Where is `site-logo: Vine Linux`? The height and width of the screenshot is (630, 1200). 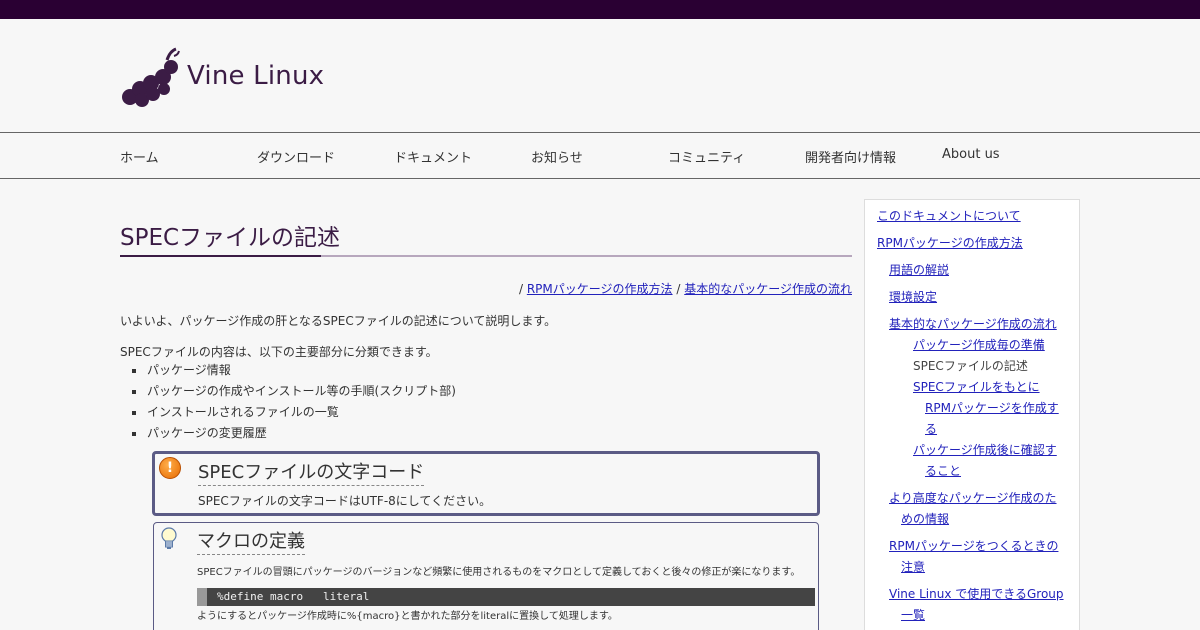
site-logo: Vine Linux is located at coordinates (240, 77).